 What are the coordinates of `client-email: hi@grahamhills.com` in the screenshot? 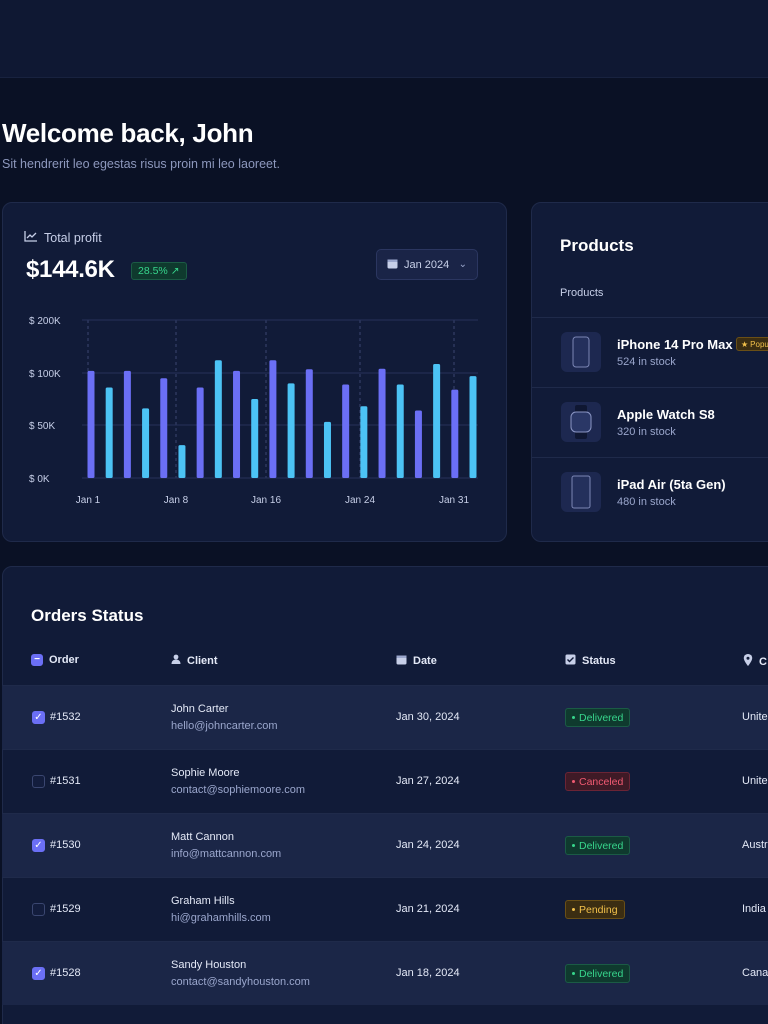 It's located at (221, 918).